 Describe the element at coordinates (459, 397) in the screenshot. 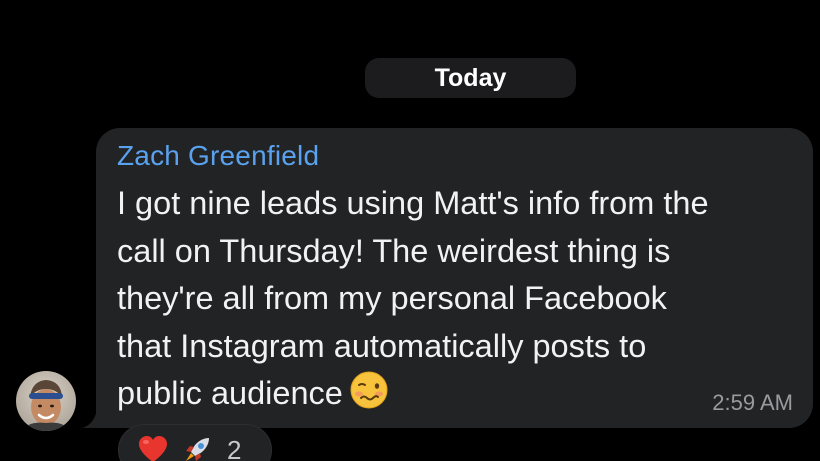

I see `message-last-line: public audience` at that location.